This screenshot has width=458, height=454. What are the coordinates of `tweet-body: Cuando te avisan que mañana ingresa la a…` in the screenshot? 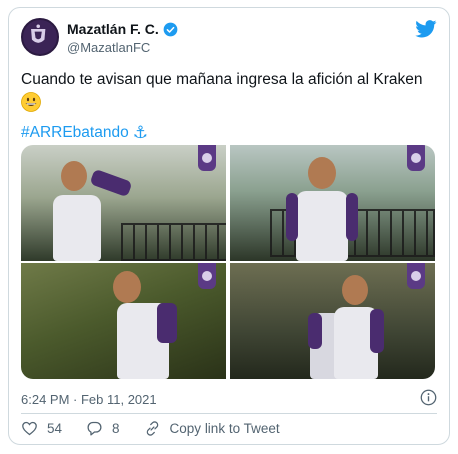 It's located at (222, 79).